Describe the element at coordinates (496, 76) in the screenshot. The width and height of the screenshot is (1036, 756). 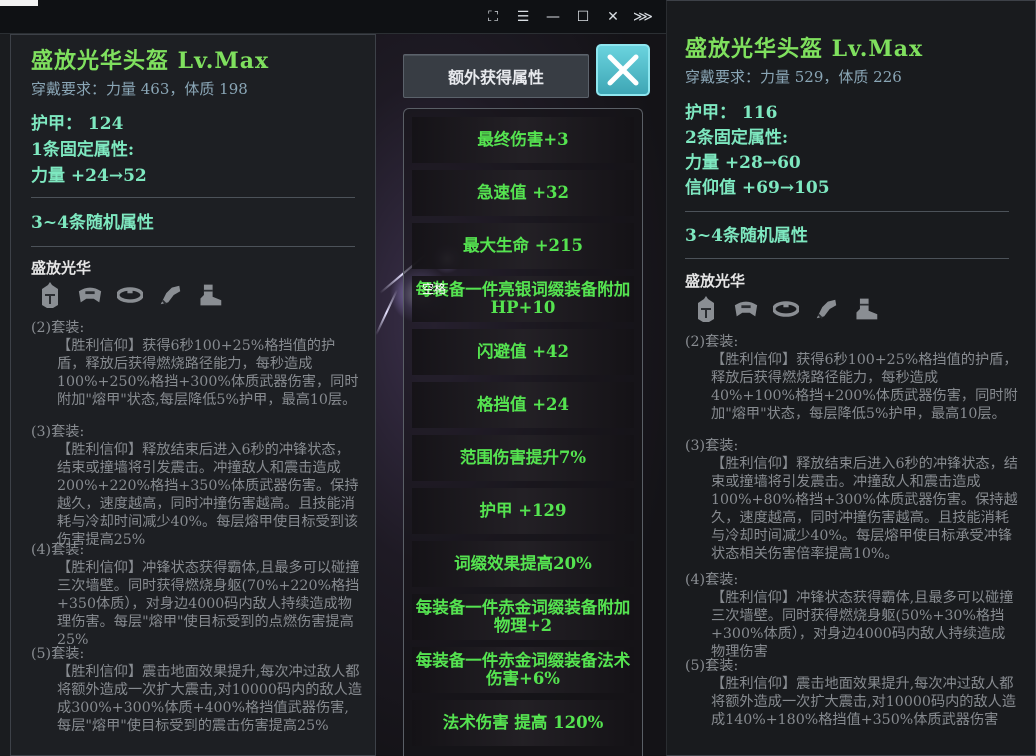
I see `extra-attributes-tab: 额外获得属性` at that location.